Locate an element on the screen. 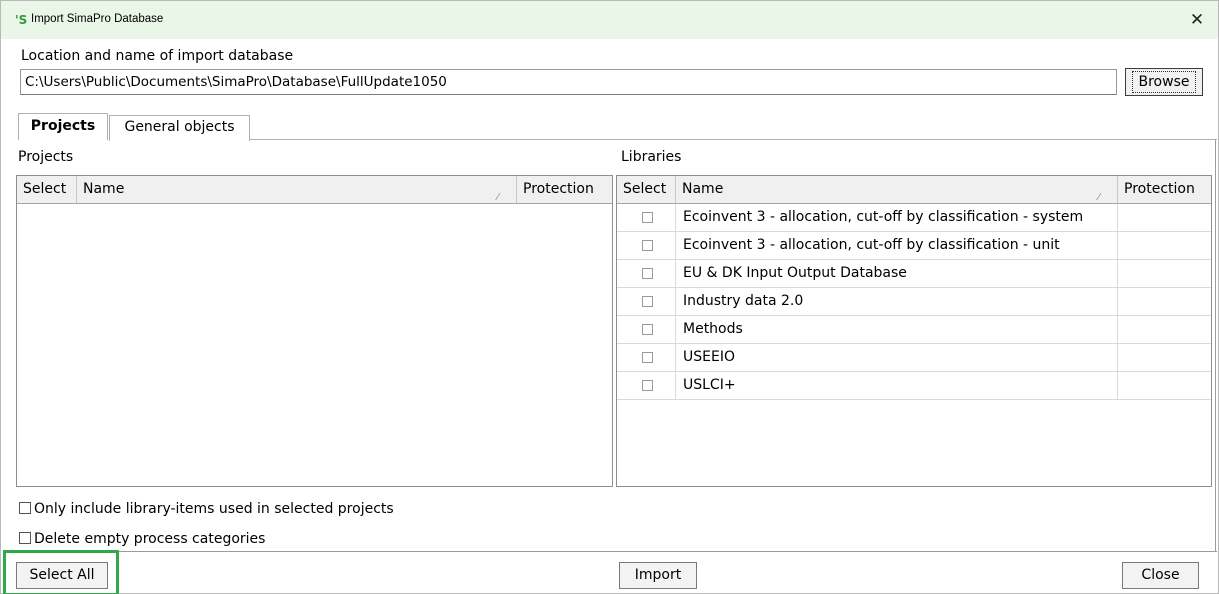 This screenshot has height=594, width=1219. libraries-section-label: Libraries is located at coordinates (651, 157).